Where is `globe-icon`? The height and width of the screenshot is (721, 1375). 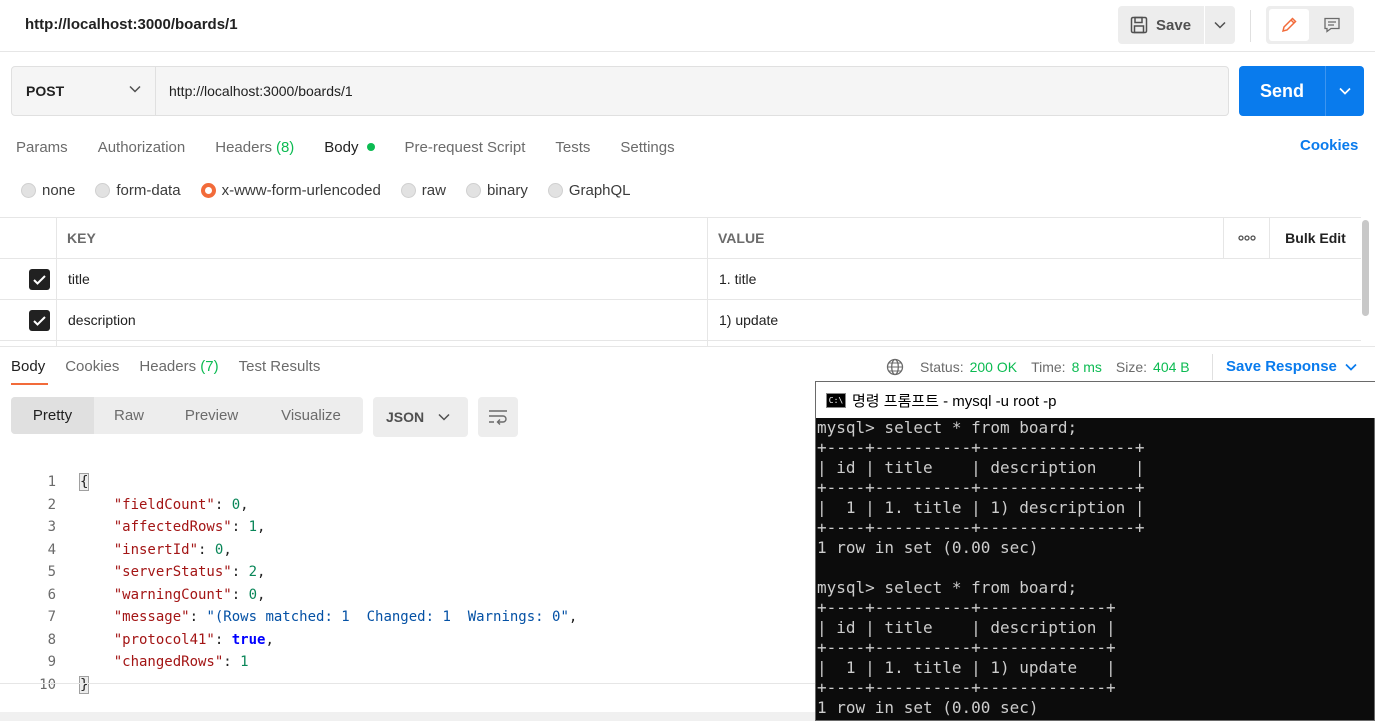 globe-icon is located at coordinates (895, 367).